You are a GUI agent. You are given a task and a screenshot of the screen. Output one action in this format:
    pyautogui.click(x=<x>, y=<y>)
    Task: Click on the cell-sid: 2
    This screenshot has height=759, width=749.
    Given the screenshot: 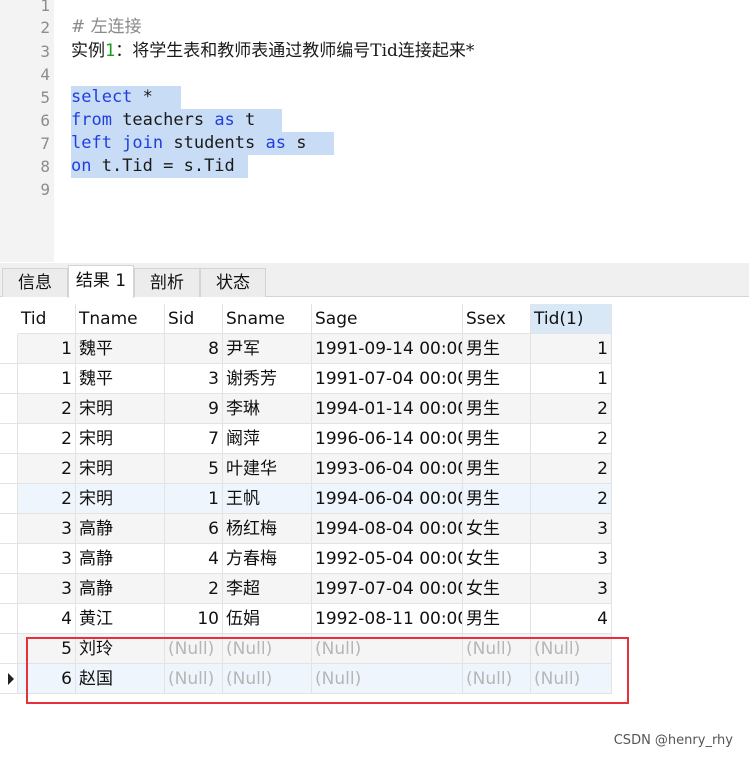 What is the action you would take?
    pyautogui.click(x=194, y=589)
    